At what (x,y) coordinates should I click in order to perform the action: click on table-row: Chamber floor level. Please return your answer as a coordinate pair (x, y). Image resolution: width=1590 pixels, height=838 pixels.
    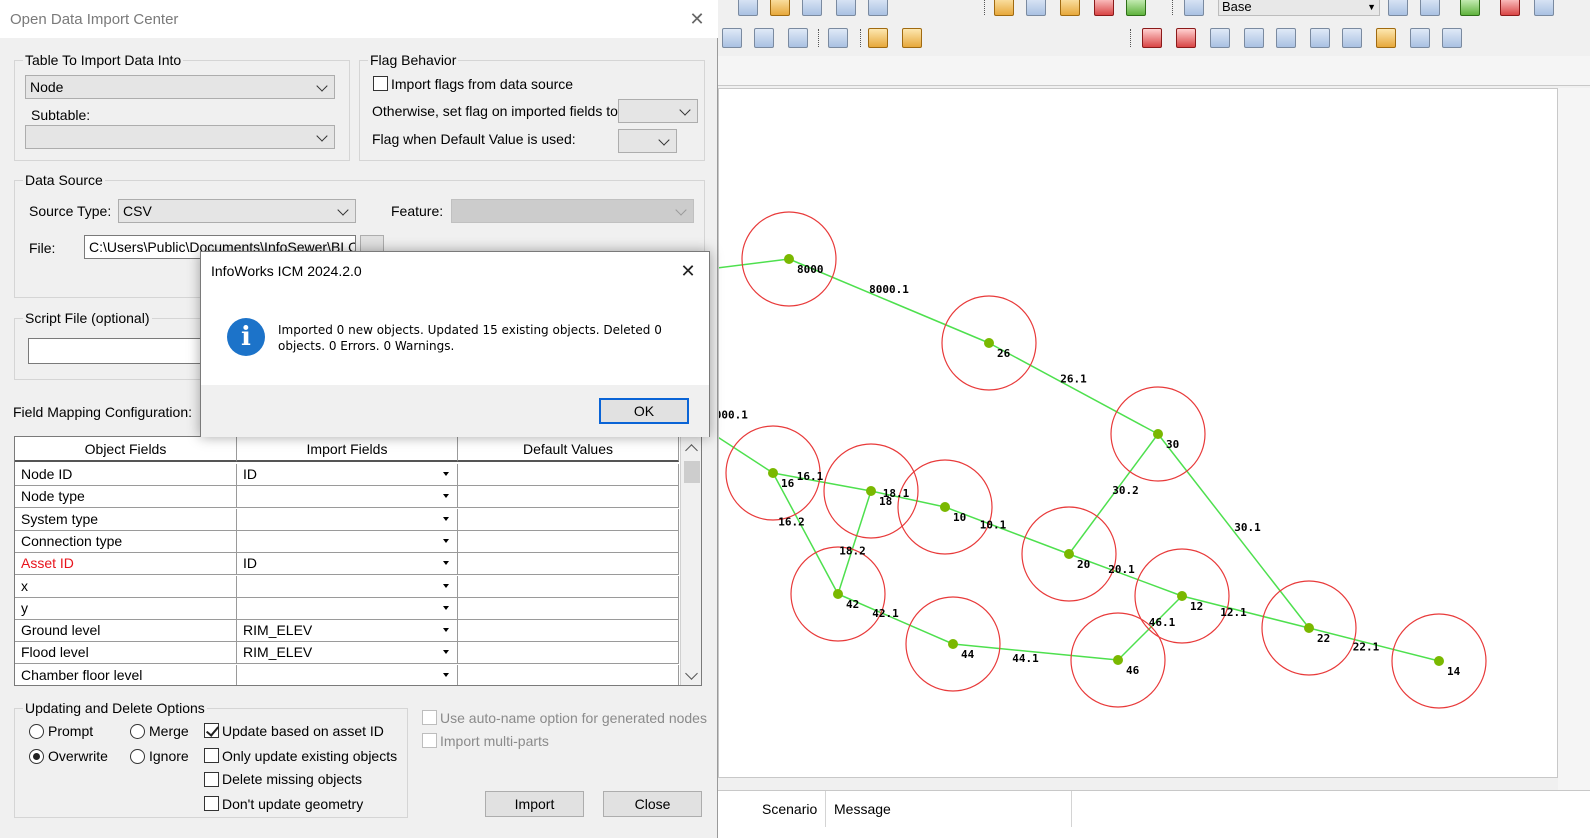
    Looking at the image, I should click on (347, 674).